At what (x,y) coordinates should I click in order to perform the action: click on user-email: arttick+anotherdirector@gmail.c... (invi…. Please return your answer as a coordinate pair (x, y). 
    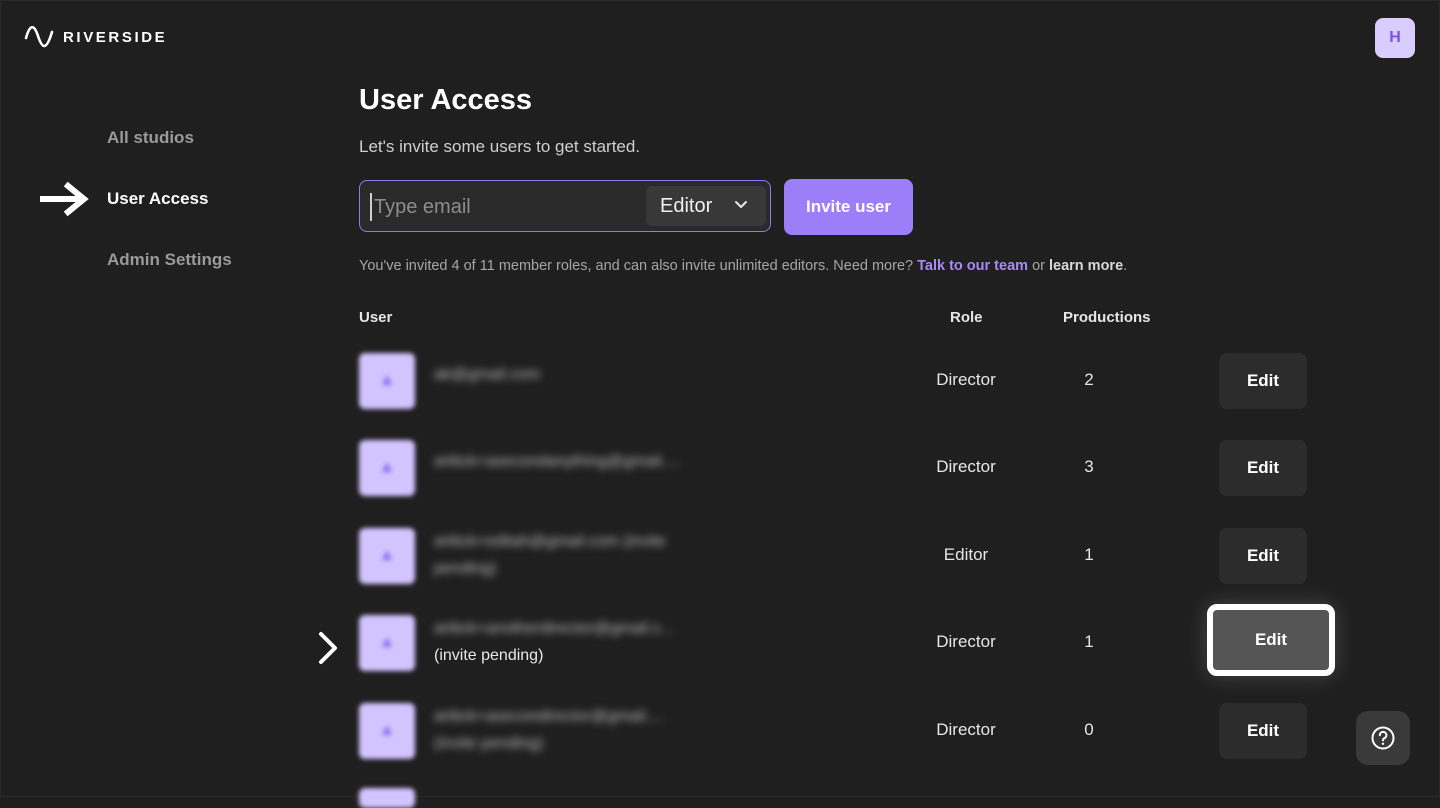
    Looking at the image, I should click on (589, 642).